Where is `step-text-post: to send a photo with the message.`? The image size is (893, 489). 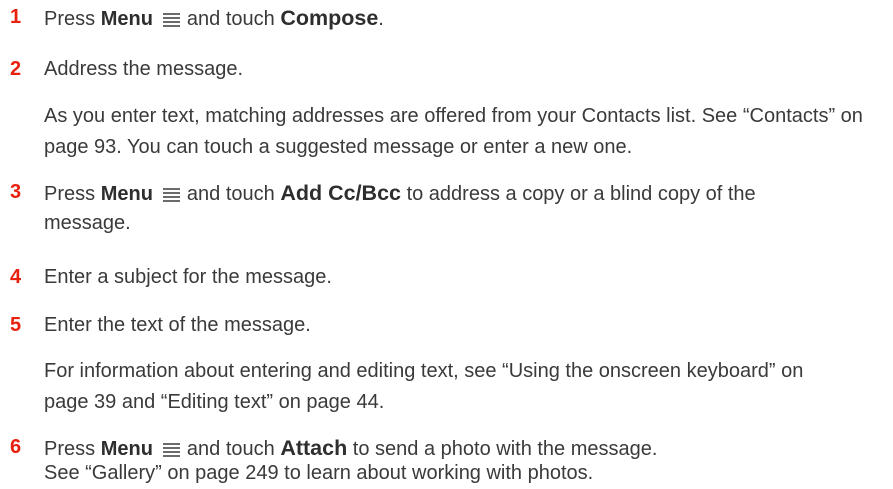 step-text-post: to send a photo with the message. is located at coordinates (505, 449).